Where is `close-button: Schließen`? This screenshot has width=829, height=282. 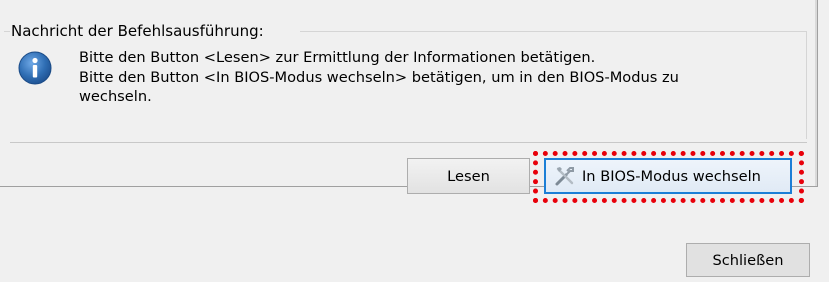
close-button: Schließen is located at coordinates (748, 260).